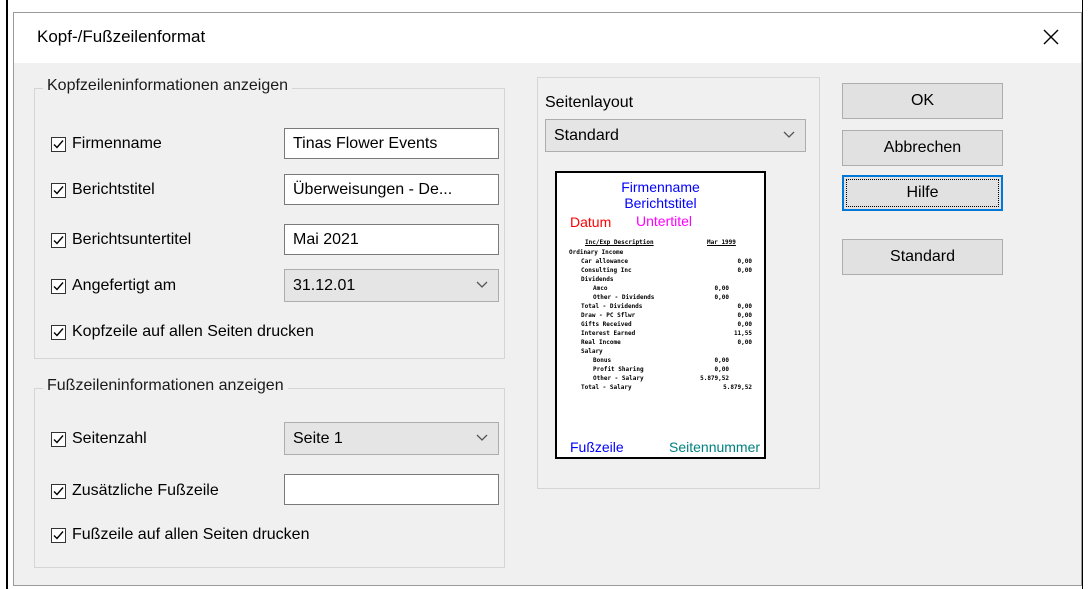  Describe the element at coordinates (324, 285) in the screenshot. I see `prepared-on-value: 31.12.01` at that location.